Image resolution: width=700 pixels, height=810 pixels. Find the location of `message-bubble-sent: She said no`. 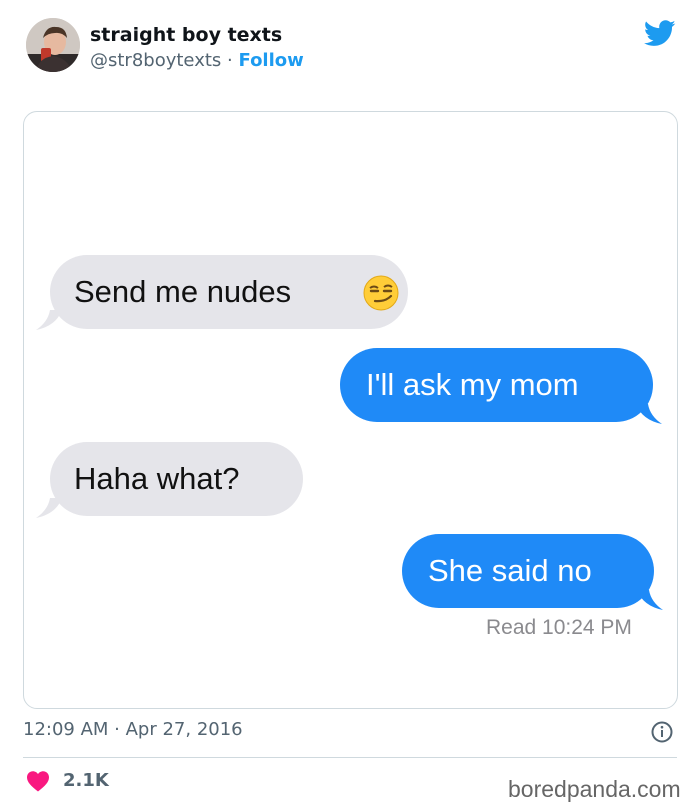

message-bubble-sent: She said no is located at coordinates (528, 571).